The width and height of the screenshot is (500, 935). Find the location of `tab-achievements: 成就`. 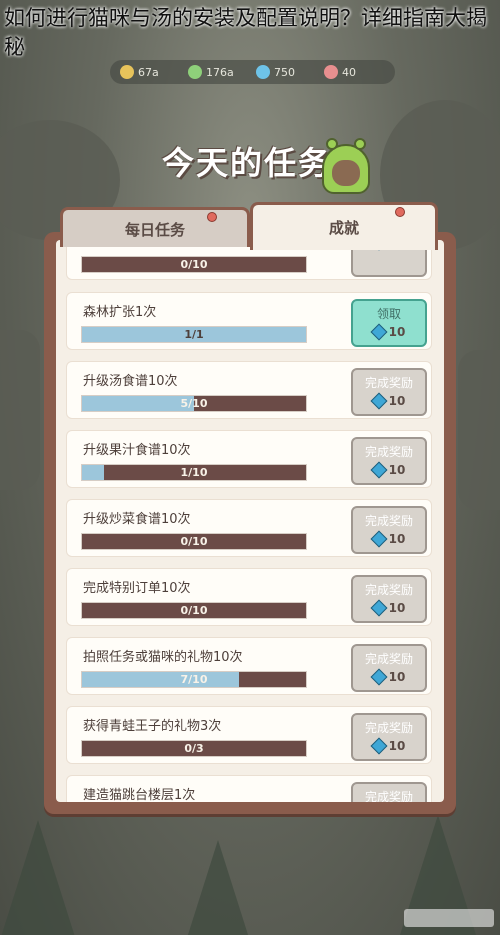

tab-achievements: 成就 is located at coordinates (344, 226).